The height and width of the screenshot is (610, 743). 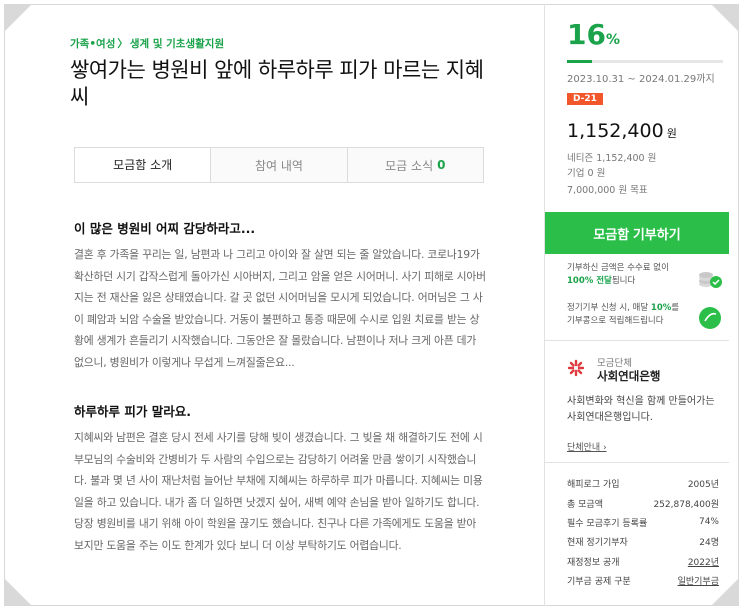 I want to click on tab-participation: 참여 내역, so click(x=278, y=165).